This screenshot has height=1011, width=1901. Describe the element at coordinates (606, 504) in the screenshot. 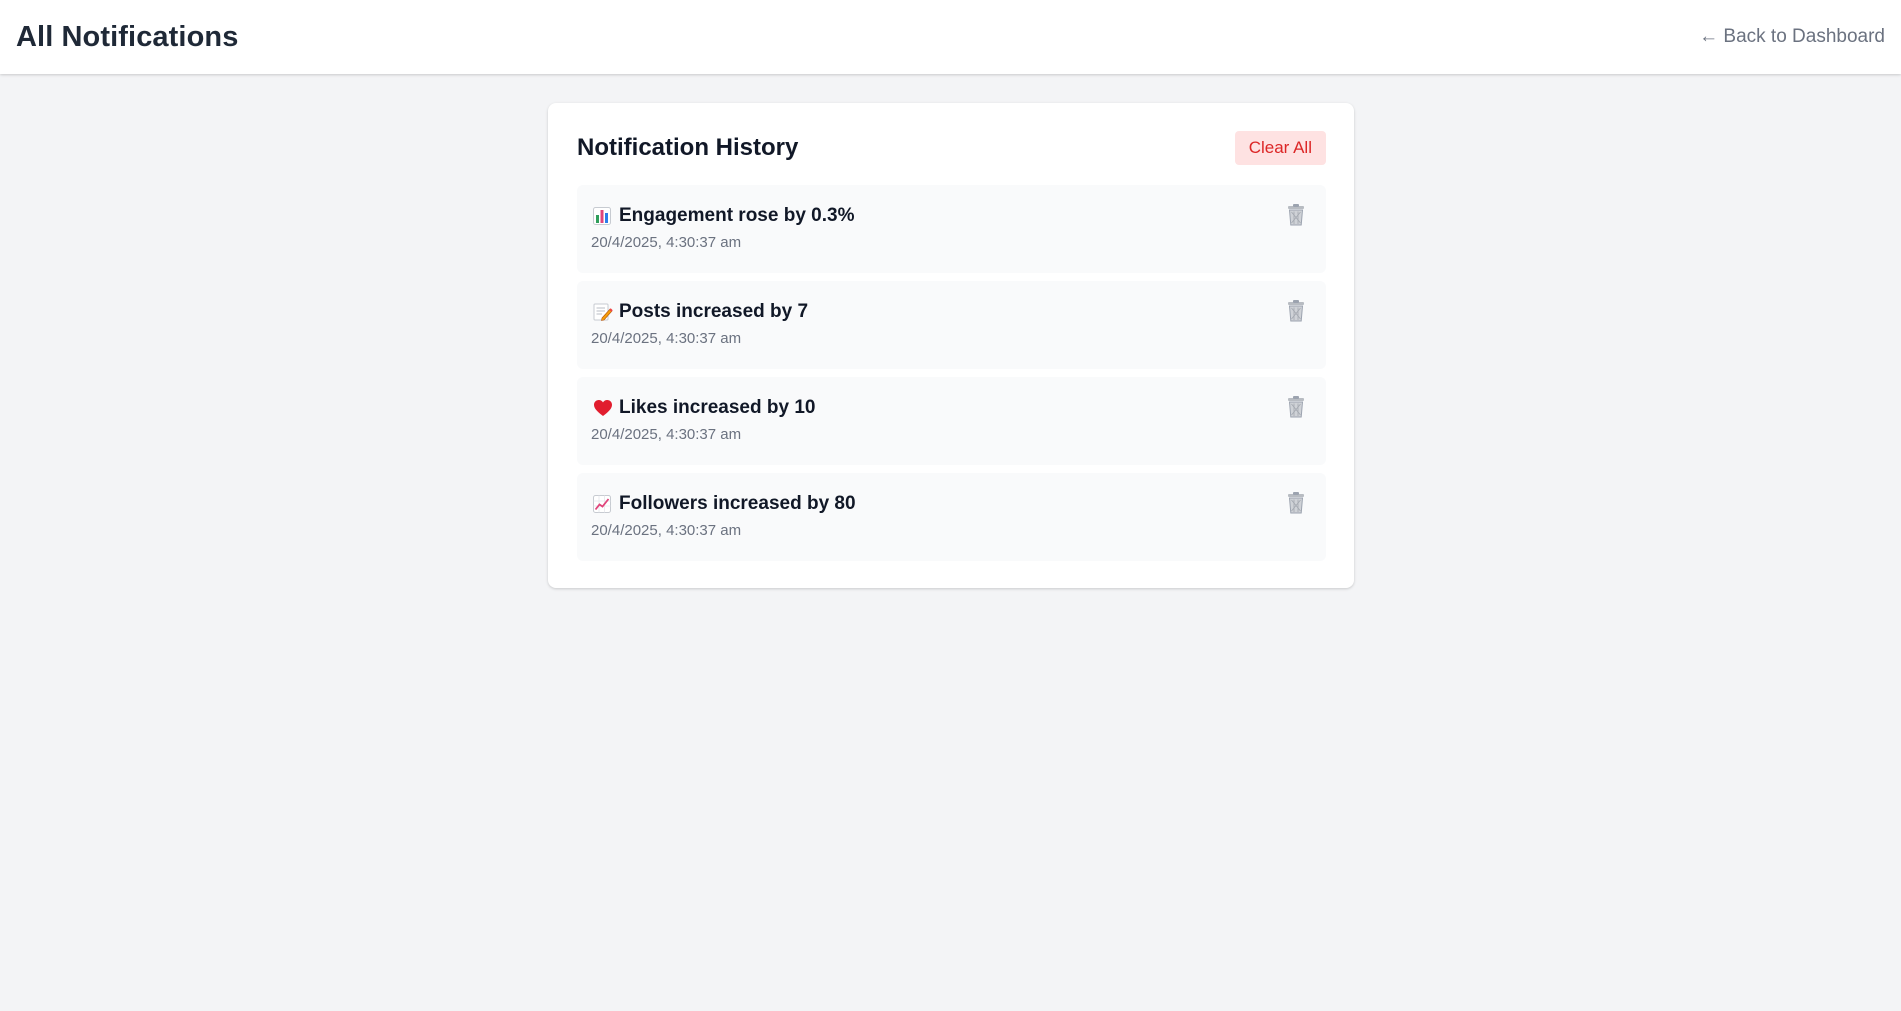

I see `trending-up-icon` at that location.